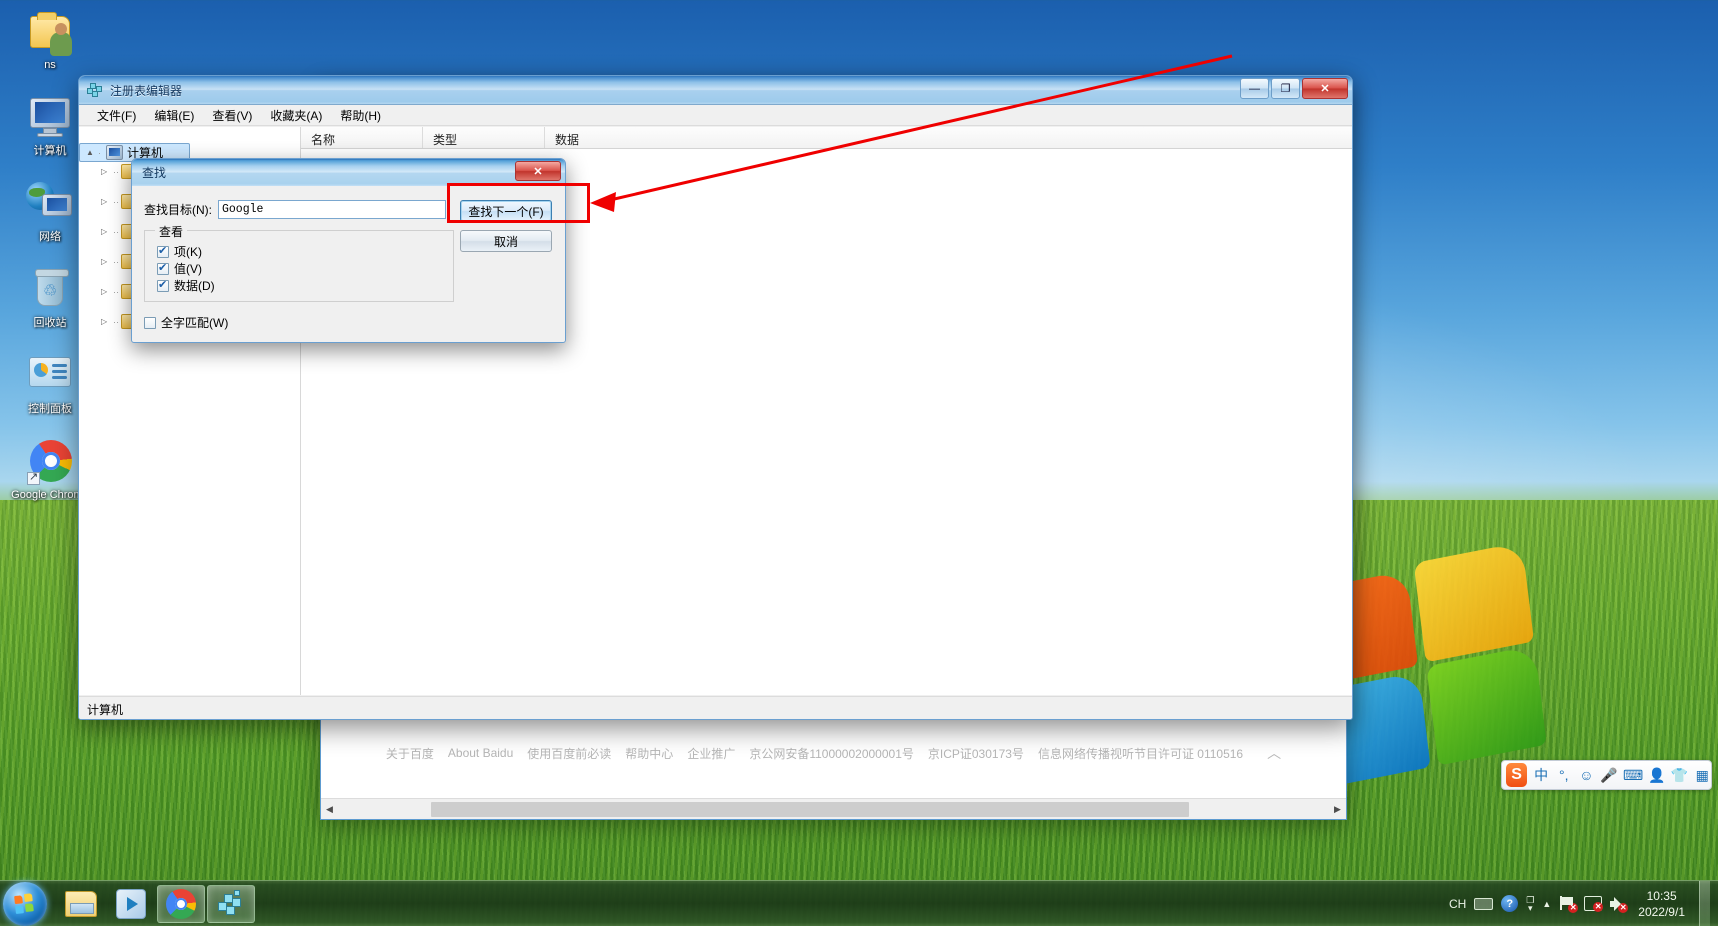  Describe the element at coordinates (181, 903) in the screenshot. I see `taskbar-chrome-button` at that location.